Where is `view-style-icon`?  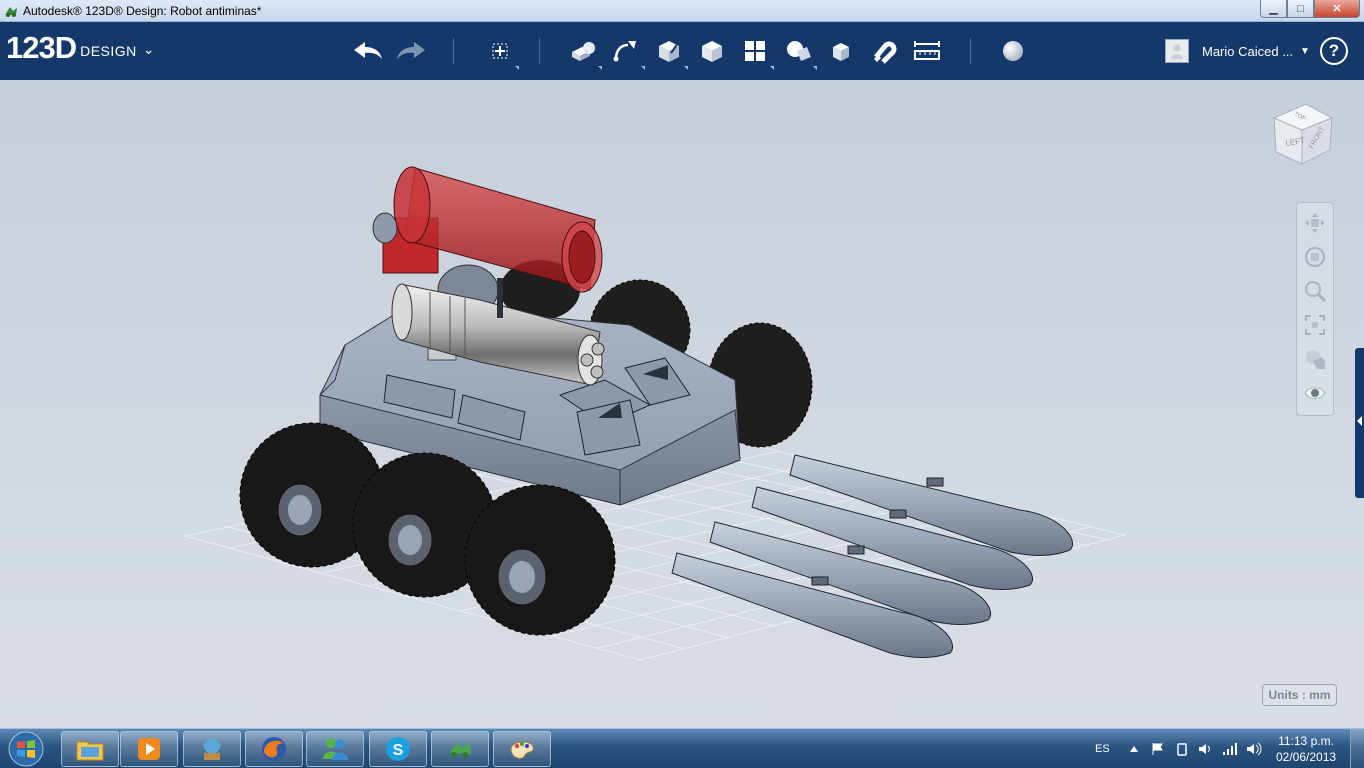 view-style-icon is located at coordinates (1315, 359).